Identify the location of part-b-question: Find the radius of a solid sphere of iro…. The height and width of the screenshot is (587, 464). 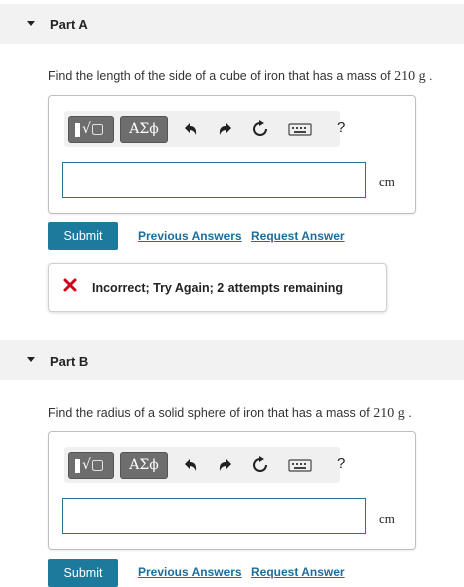
(230, 413).